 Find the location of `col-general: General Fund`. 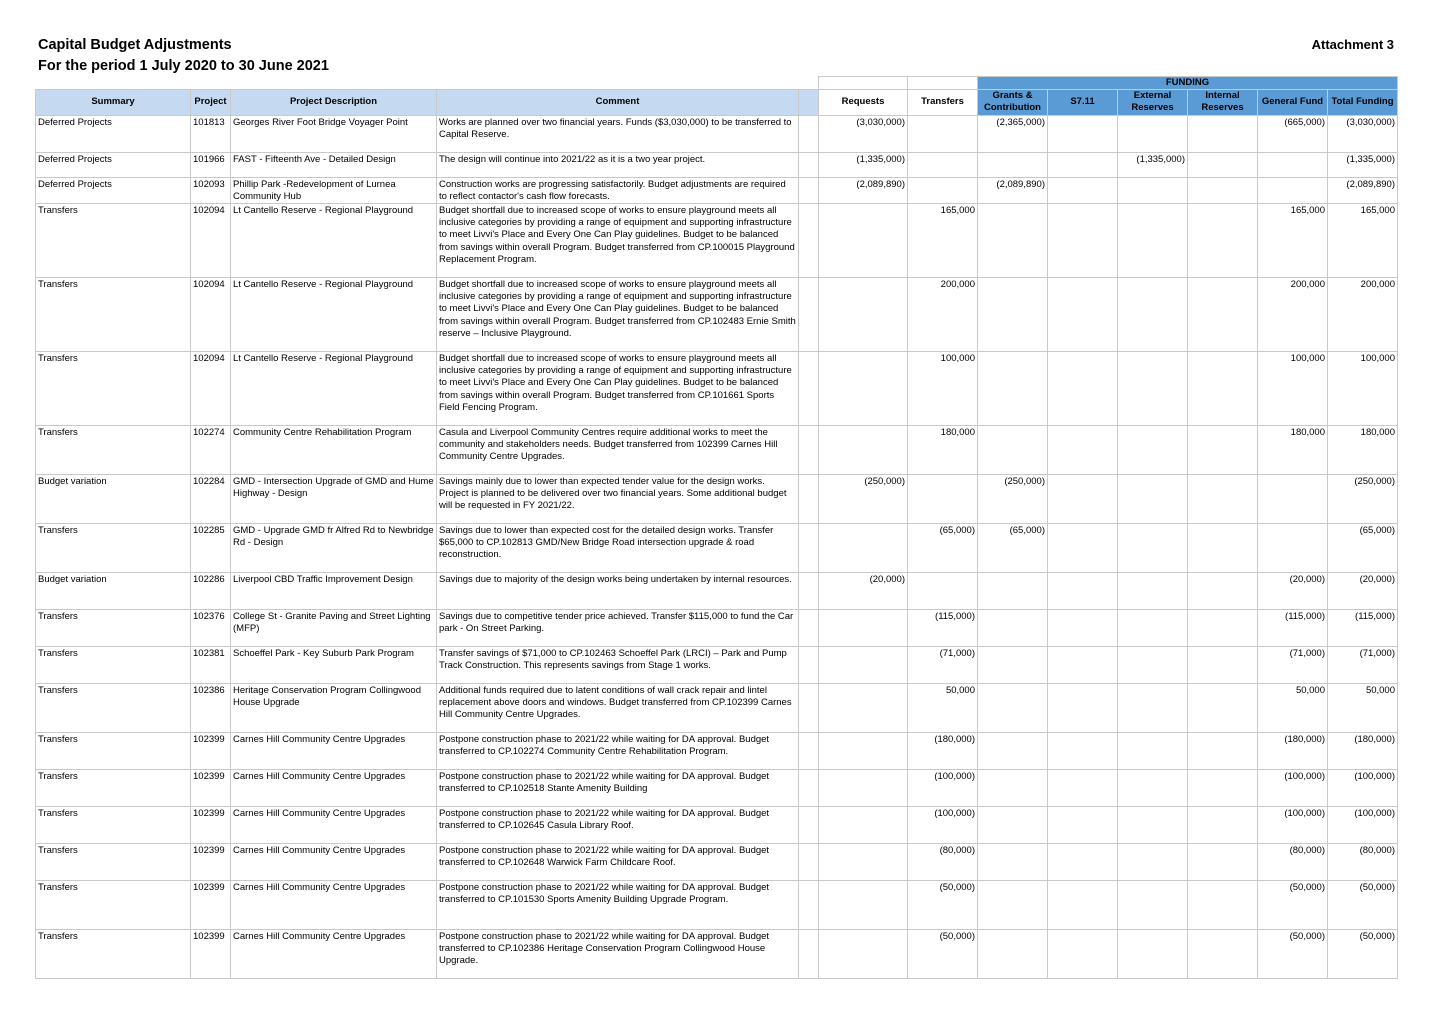

col-general: General Fund is located at coordinates (1292, 102).